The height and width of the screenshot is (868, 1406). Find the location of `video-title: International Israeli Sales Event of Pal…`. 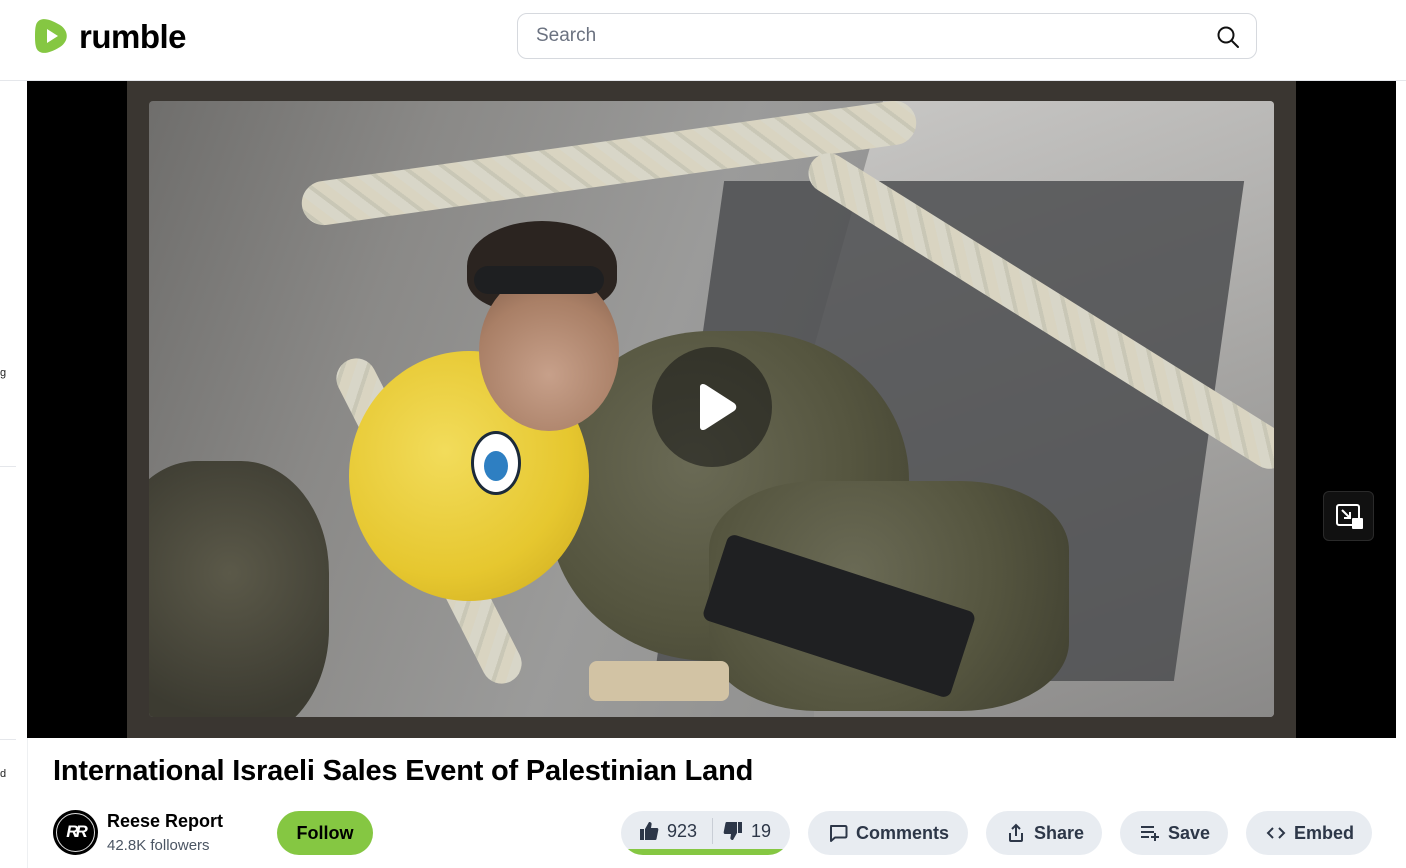

video-title: International Israeli Sales Event of Pal… is located at coordinates (403, 771).